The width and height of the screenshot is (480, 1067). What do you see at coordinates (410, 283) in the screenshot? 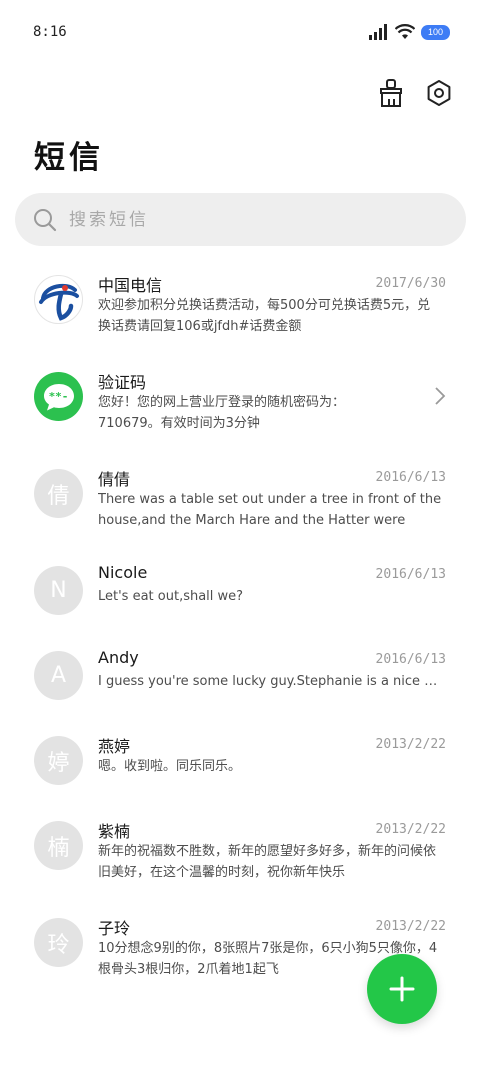
I see `conversation-date: 2017/6/30` at bounding box center [410, 283].